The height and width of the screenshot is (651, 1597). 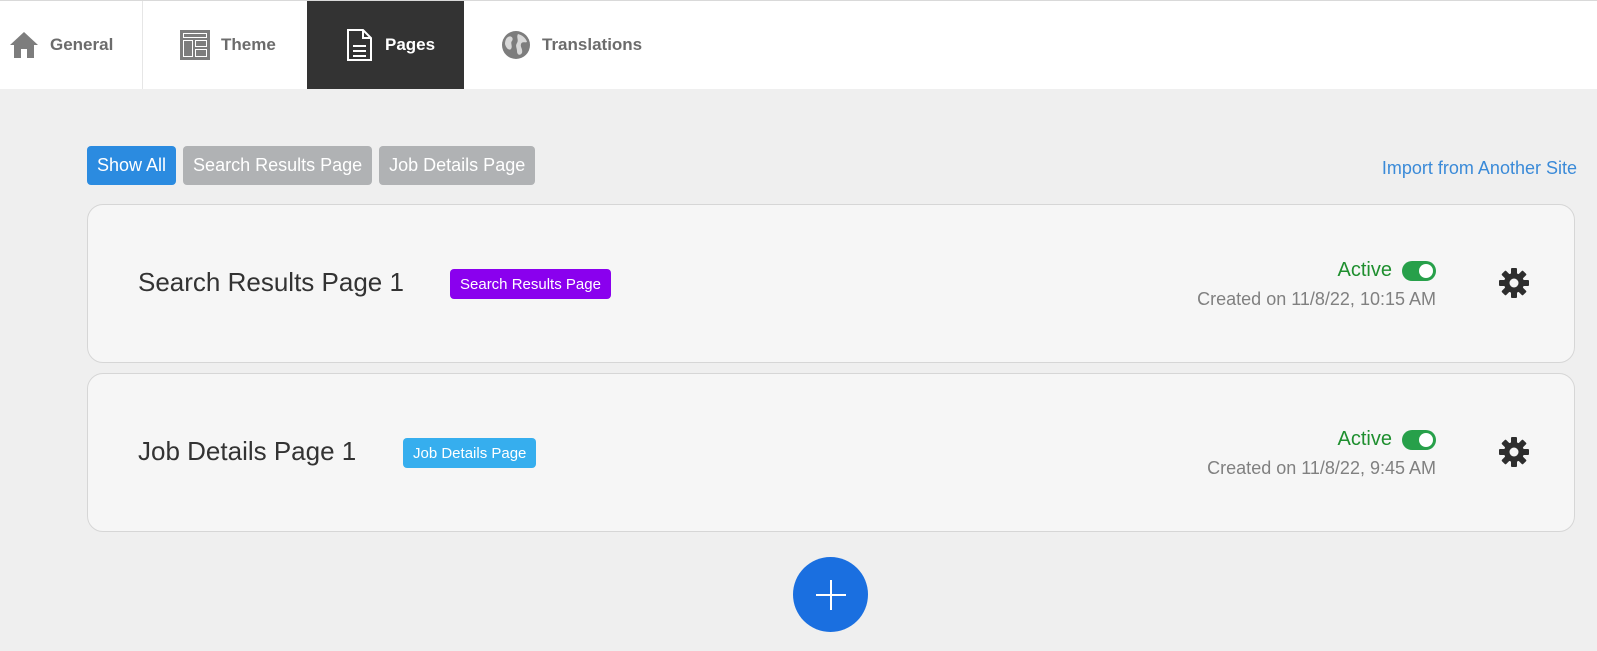 I want to click on filter-search-results-button: Search Results Page, so click(x=278, y=165).